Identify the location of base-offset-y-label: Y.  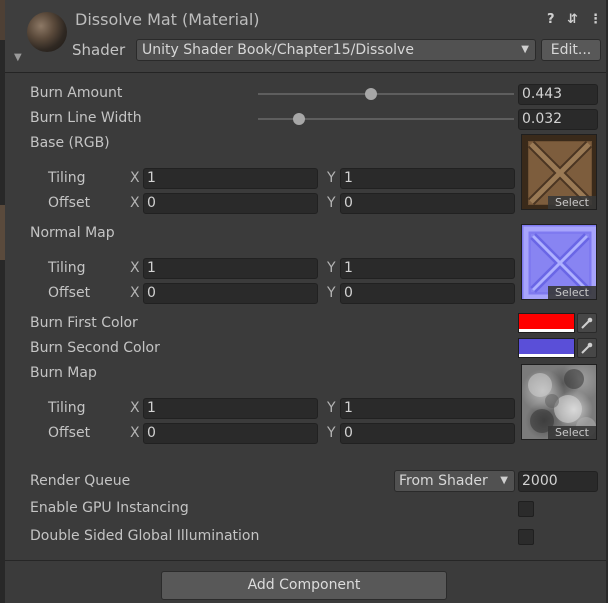
(331, 203).